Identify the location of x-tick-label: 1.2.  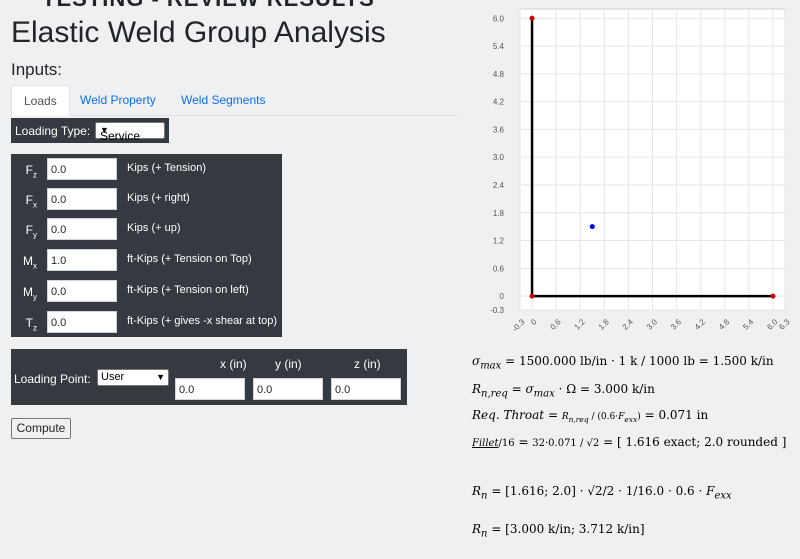
(580, 324).